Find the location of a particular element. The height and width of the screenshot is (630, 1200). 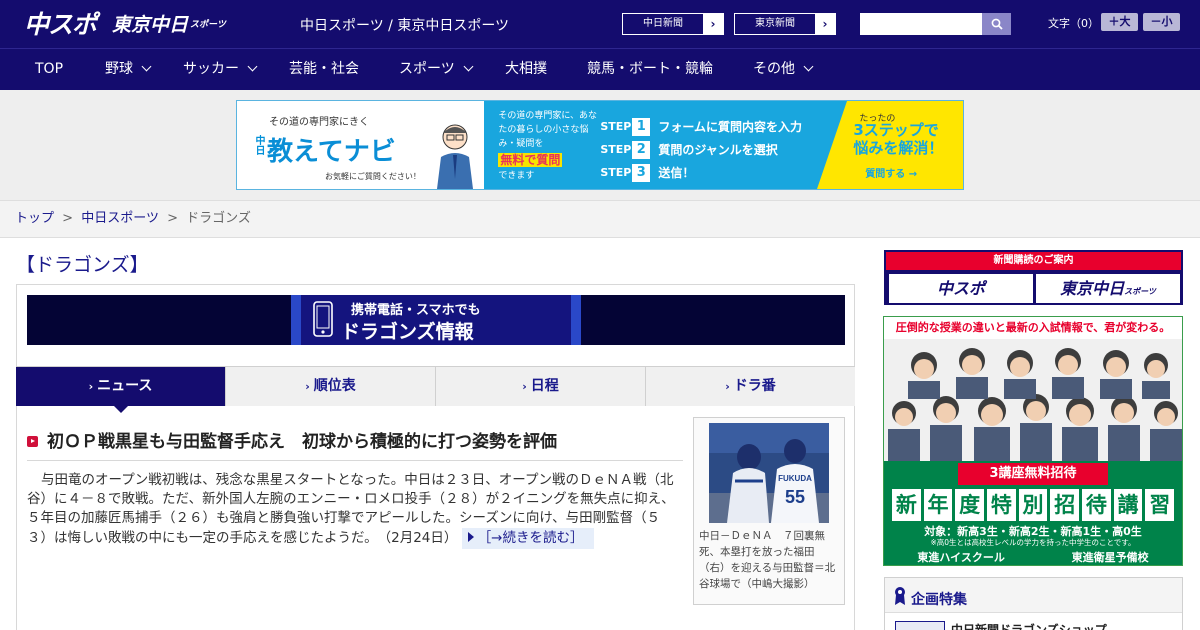

mobile-dragons-banner: 携帯電話・スマホでも ドラゴンズ情報 is located at coordinates (436, 320).